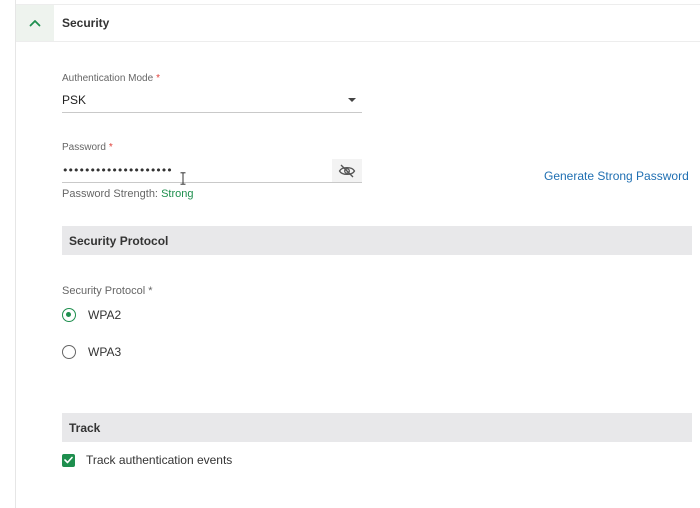  I want to click on password-strength: Password Strength: Strong, so click(127, 194).